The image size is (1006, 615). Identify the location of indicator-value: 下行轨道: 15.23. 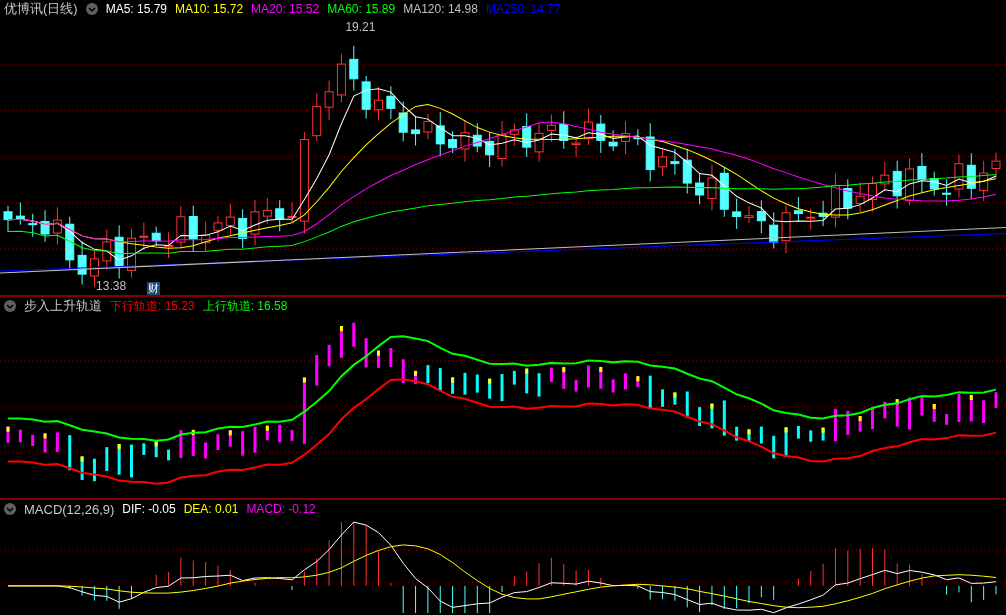
(152, 306).